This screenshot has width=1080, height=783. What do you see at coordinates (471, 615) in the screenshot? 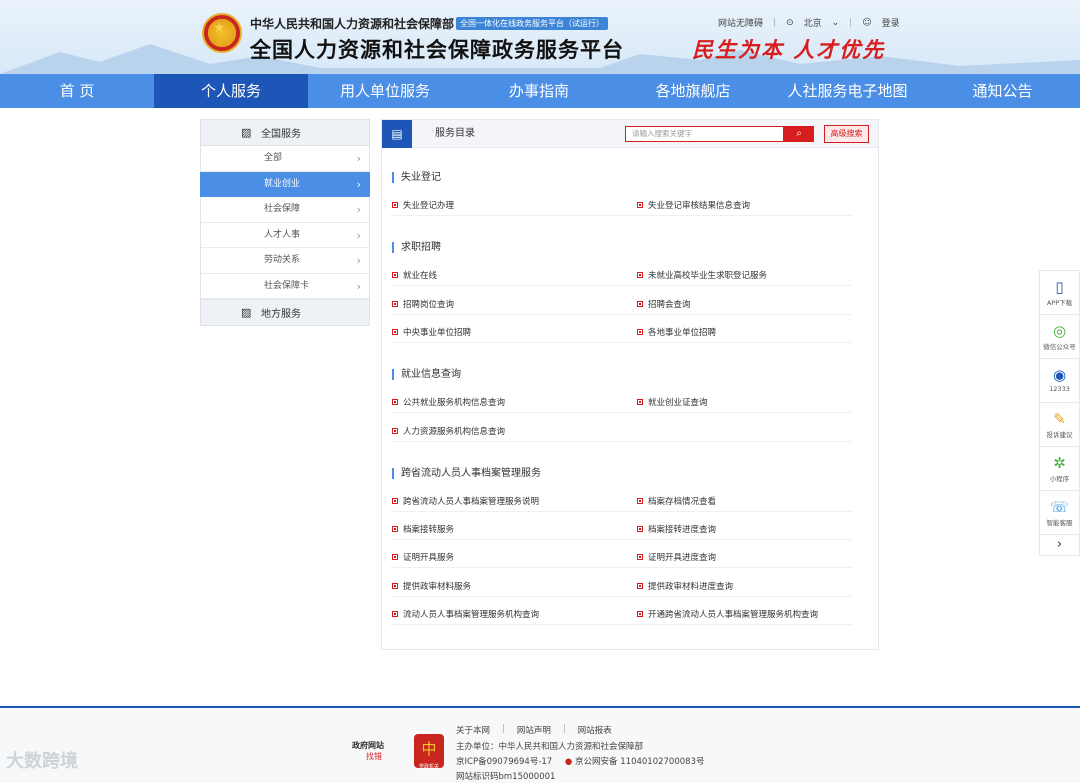
I see `service-link-label: 流动人员人事档案管理服务机构查询` at bounding box center [471, 615].